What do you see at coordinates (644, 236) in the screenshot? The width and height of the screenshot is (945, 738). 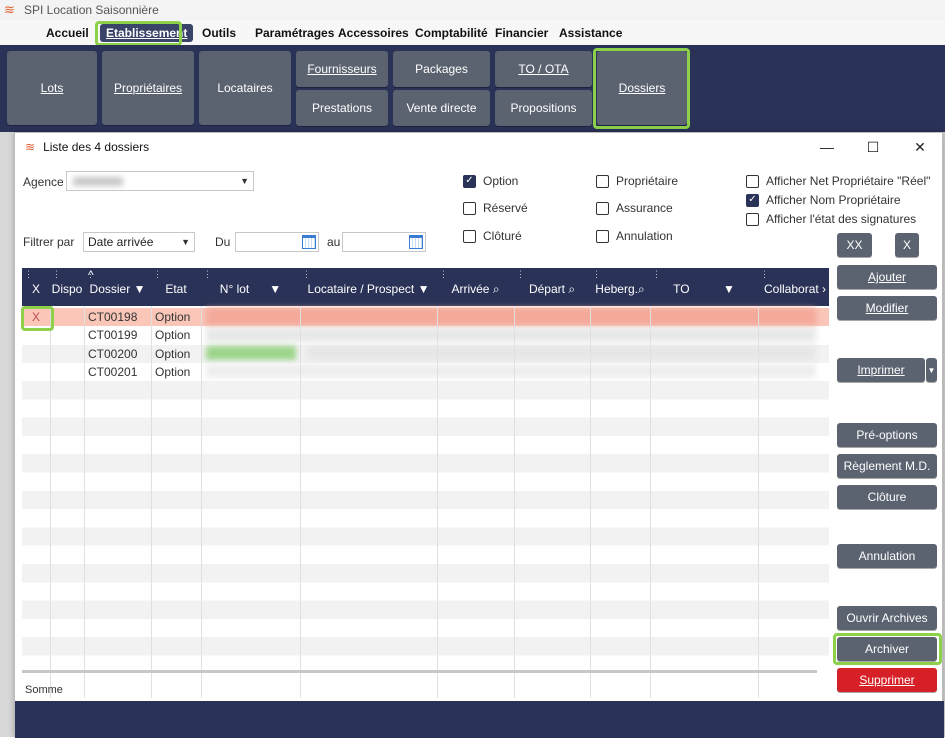 I see `annulation-label: Annulation` at bounding box center [644, 236].